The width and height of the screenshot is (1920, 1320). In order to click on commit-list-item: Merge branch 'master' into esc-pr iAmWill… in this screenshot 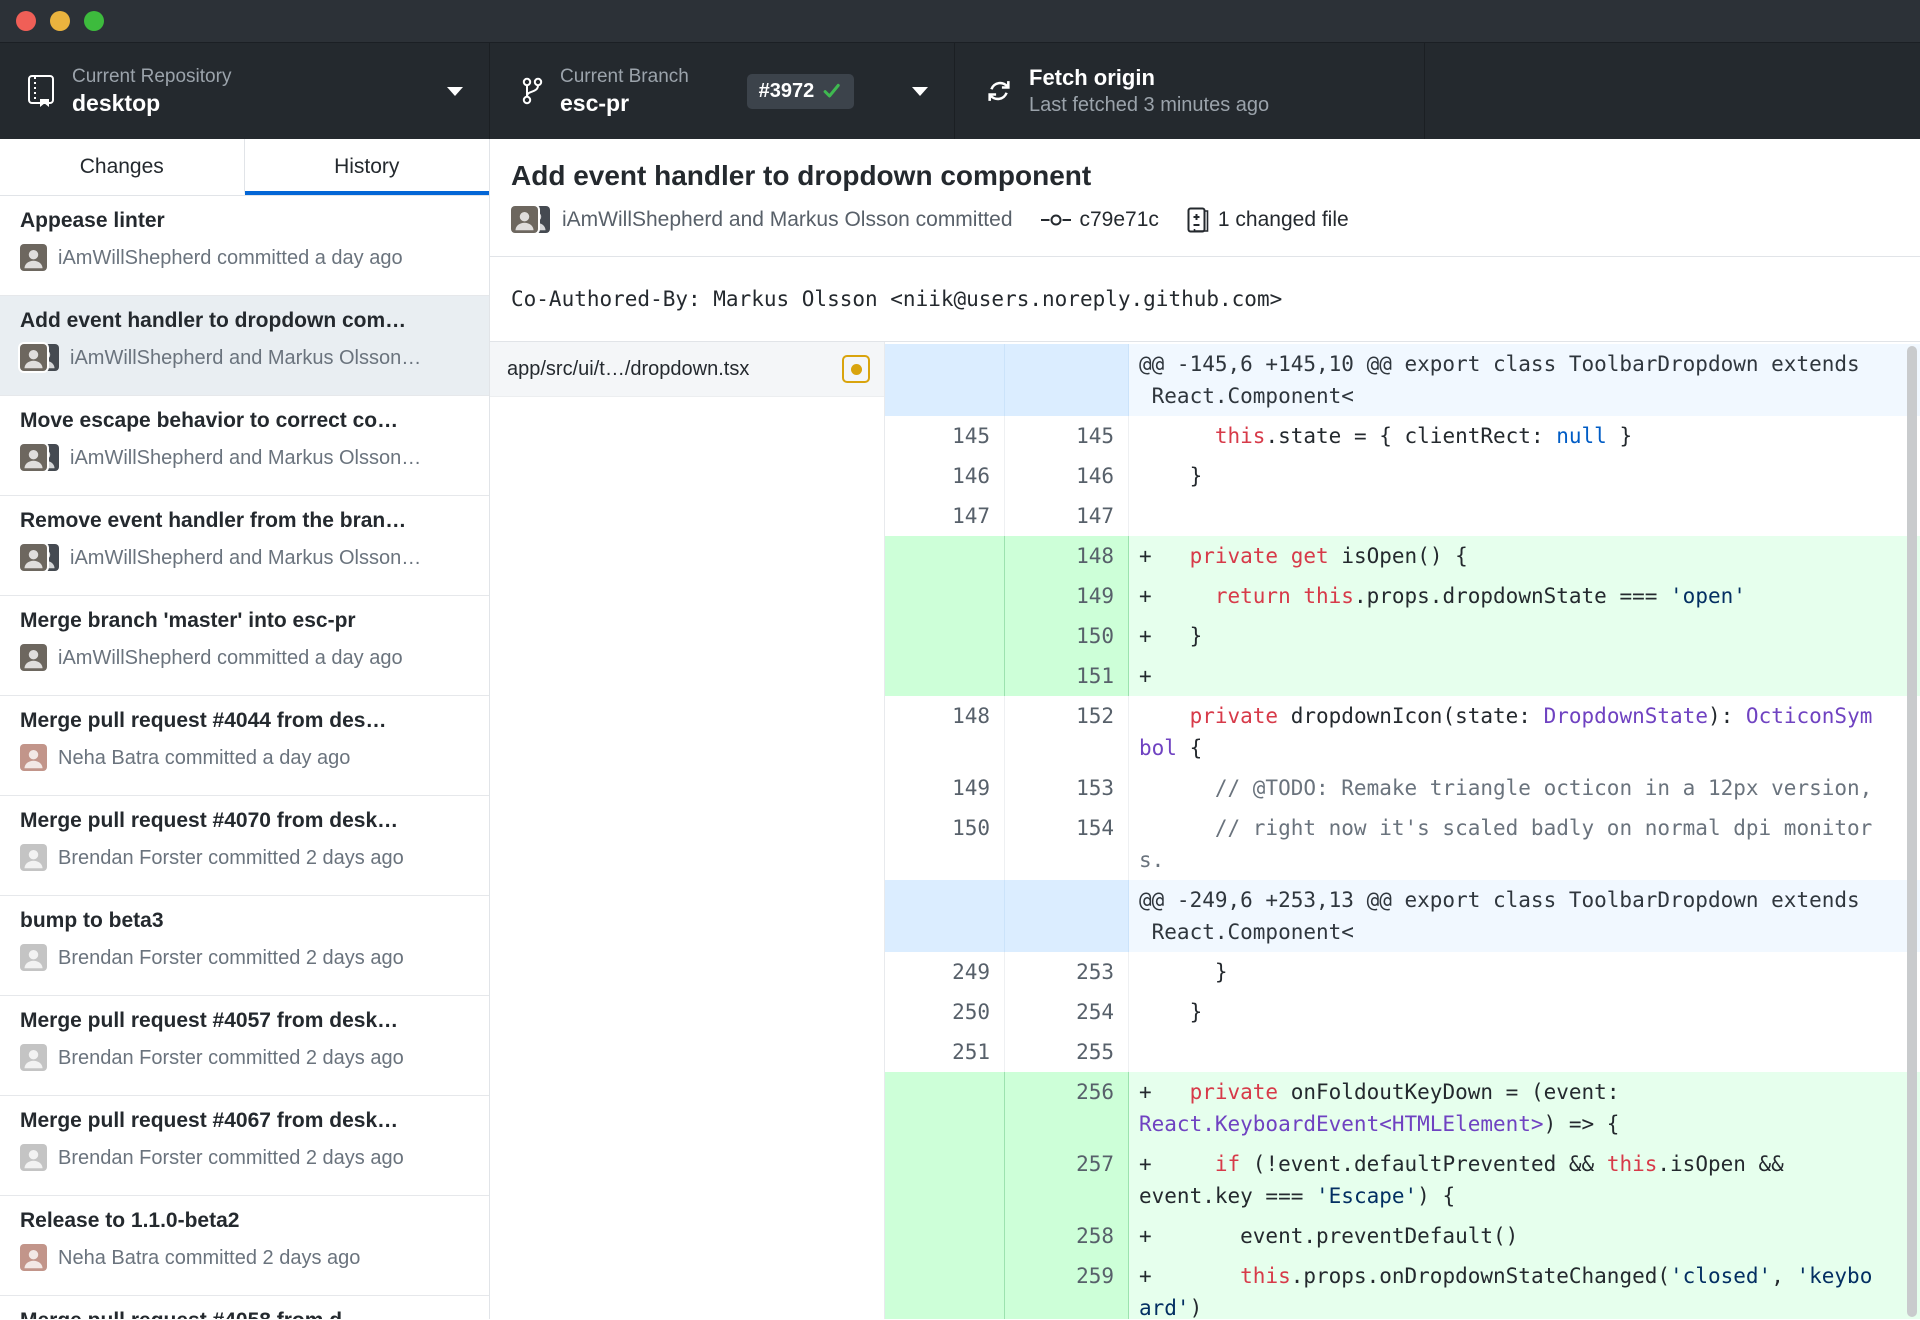, I will do `click(244, 646)`.